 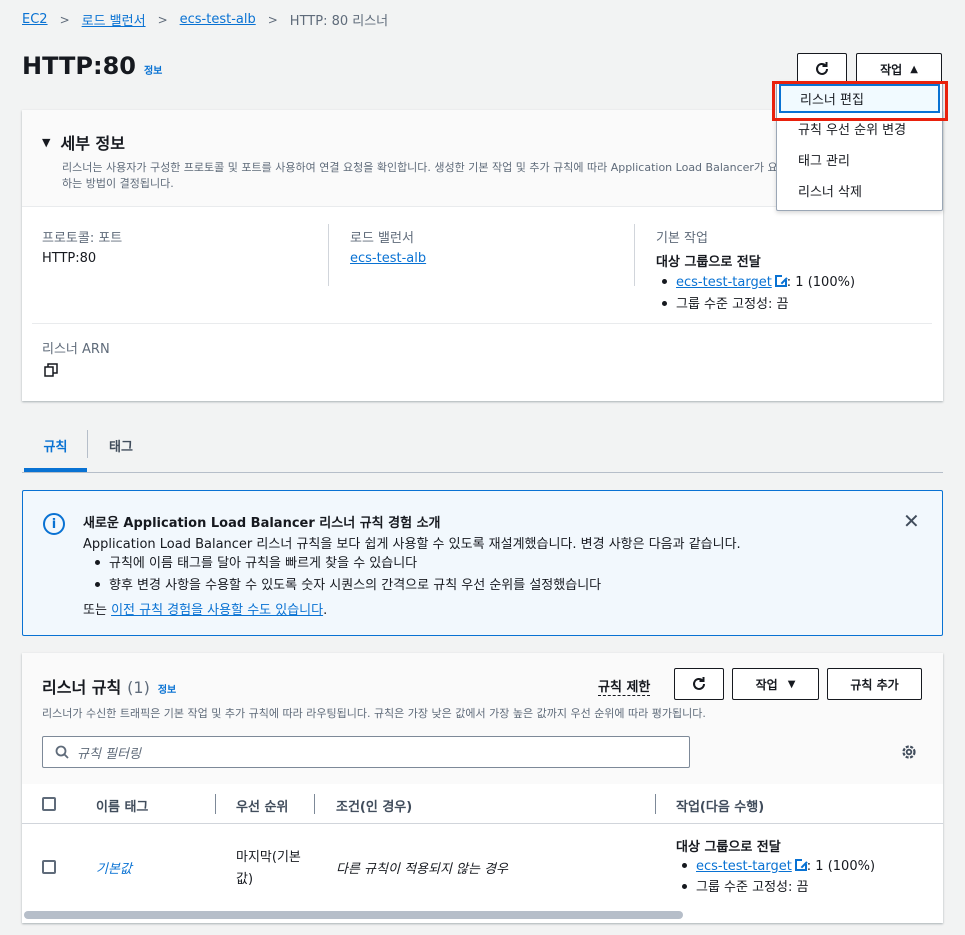 I want to click on list-item: 규칙에 이름 태그를 달아 규칙을 빠르게 찾을 수 있습니다, so click(x=345, y=564).